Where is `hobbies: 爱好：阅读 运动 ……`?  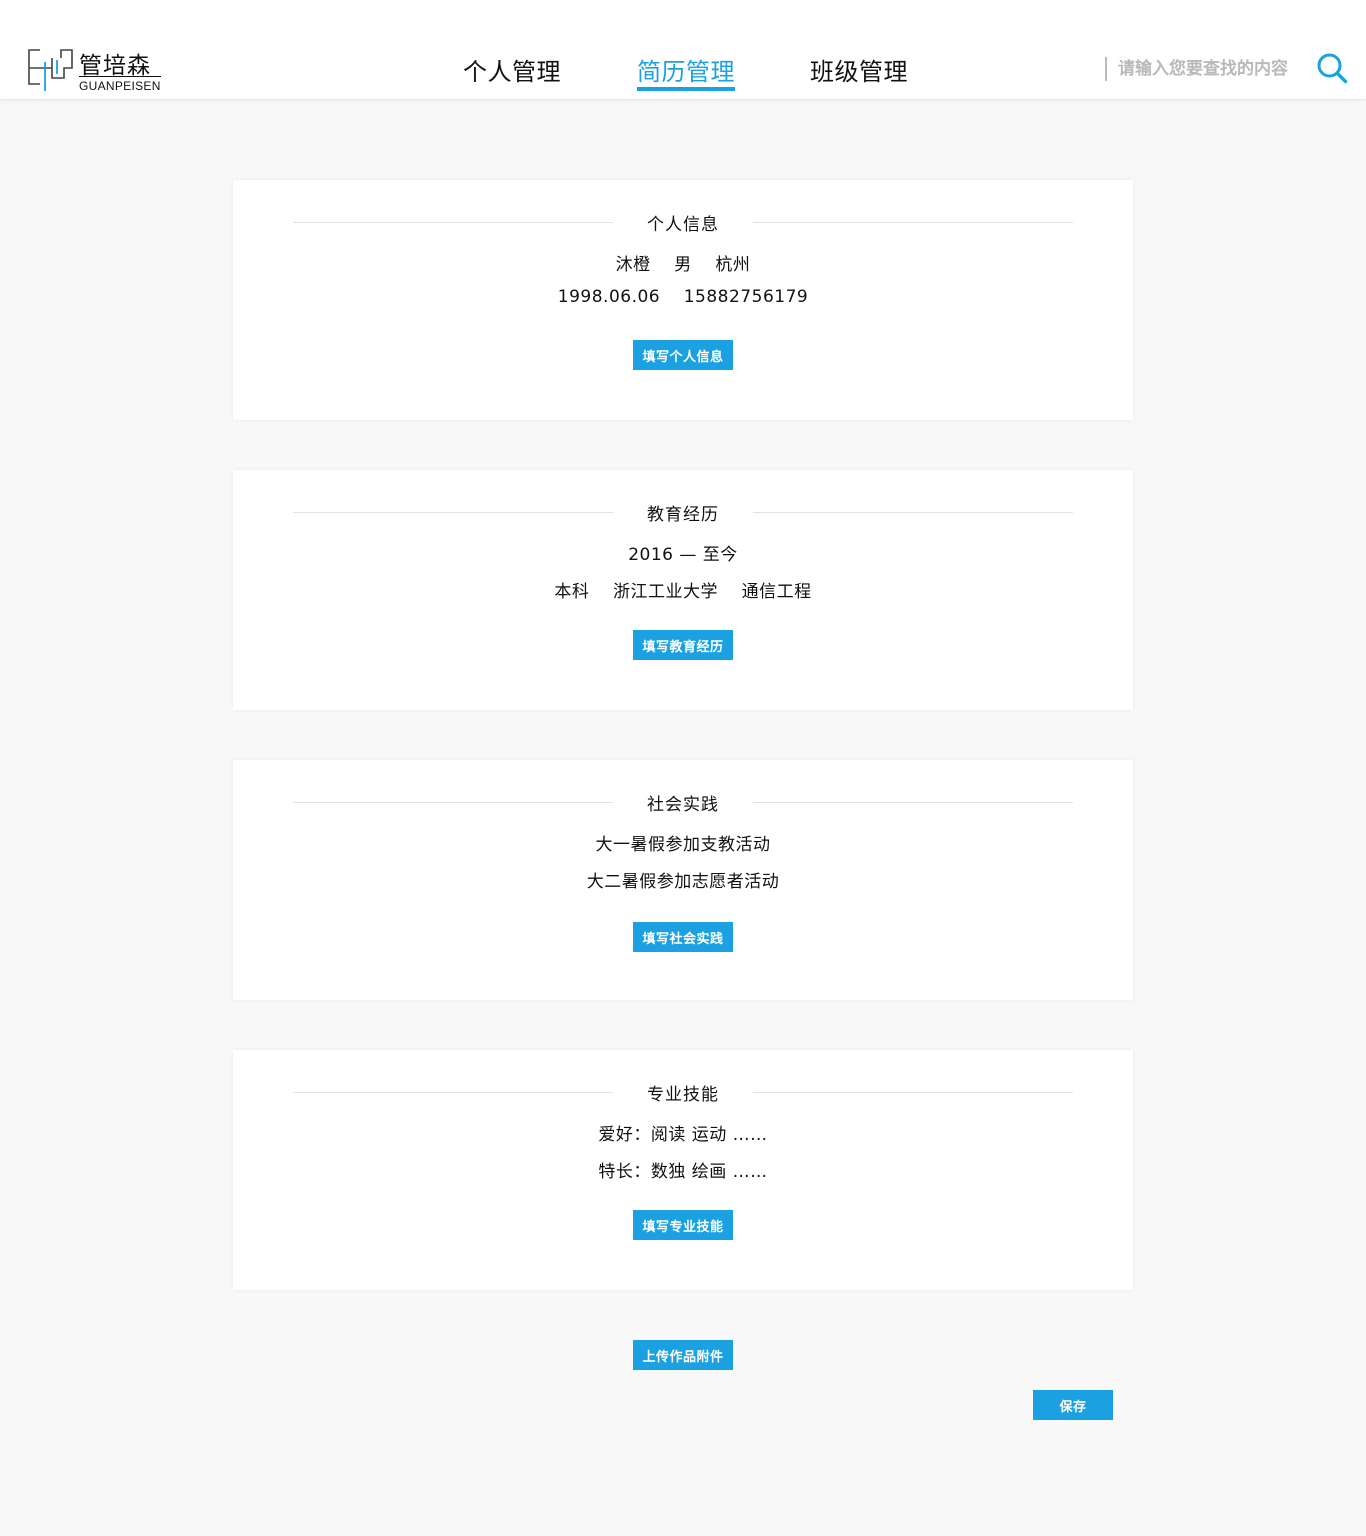 hobbies: 爱好：阅读 运动 …… is located at coordinates (683, 1135).